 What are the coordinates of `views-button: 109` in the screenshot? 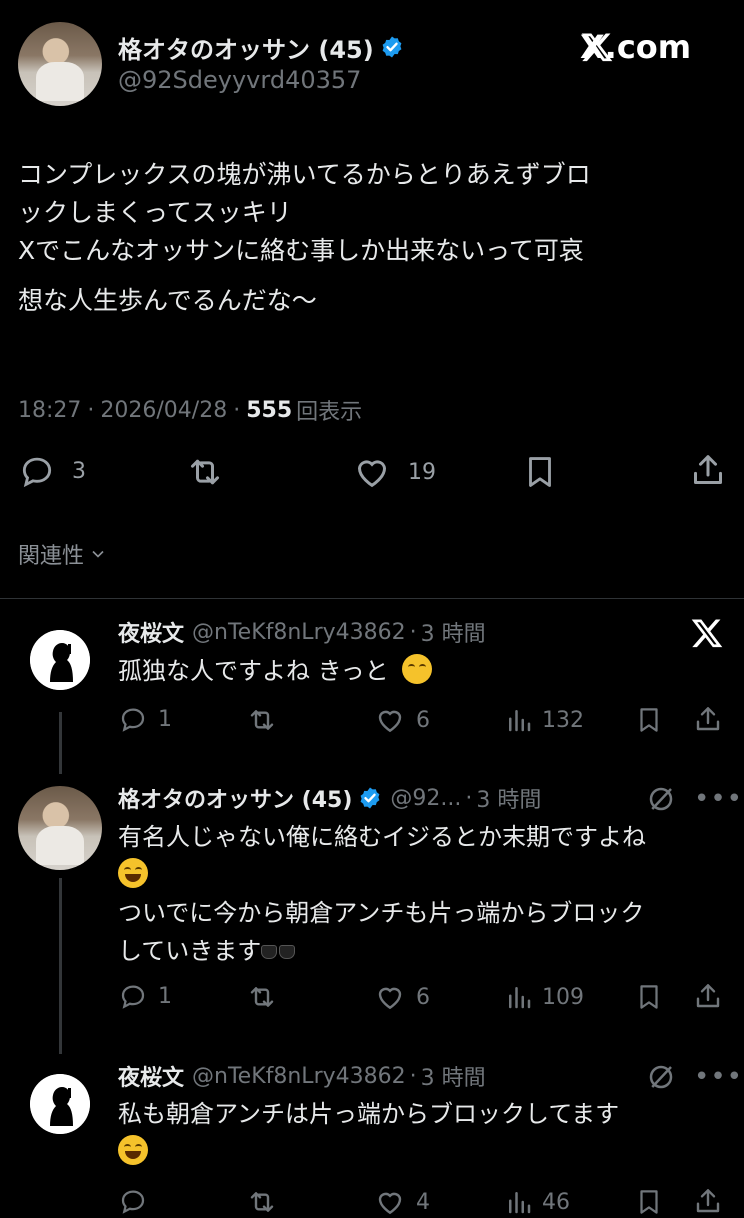 It's located at (544, 997).